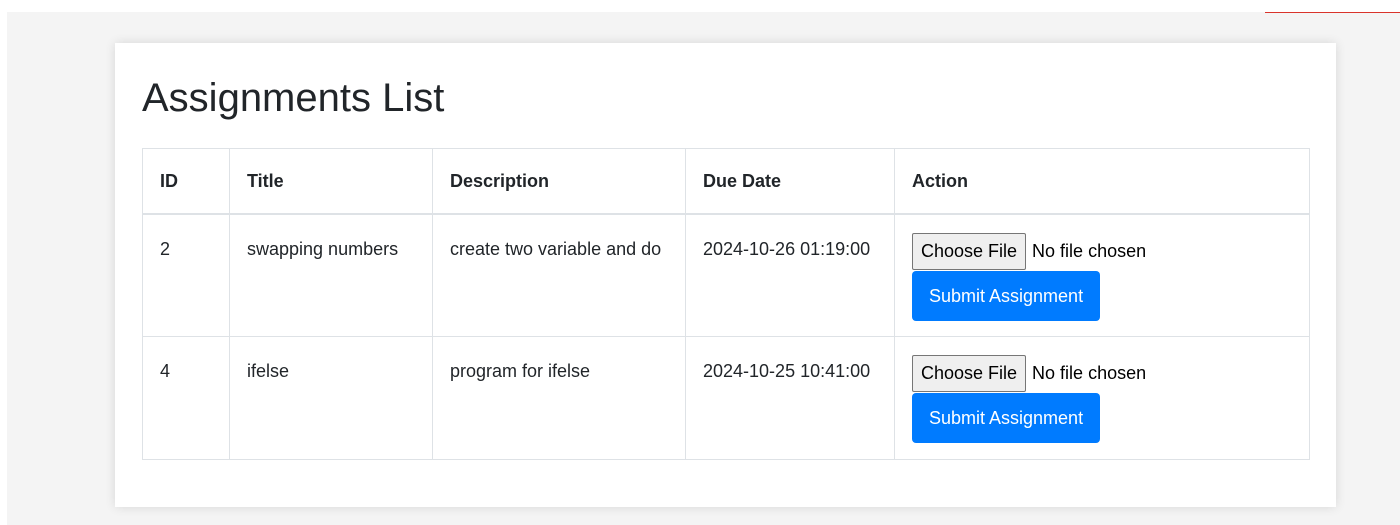 This screenshot has height=525, width=1400. I want to click on header-action: Action, so click(1102, 181).